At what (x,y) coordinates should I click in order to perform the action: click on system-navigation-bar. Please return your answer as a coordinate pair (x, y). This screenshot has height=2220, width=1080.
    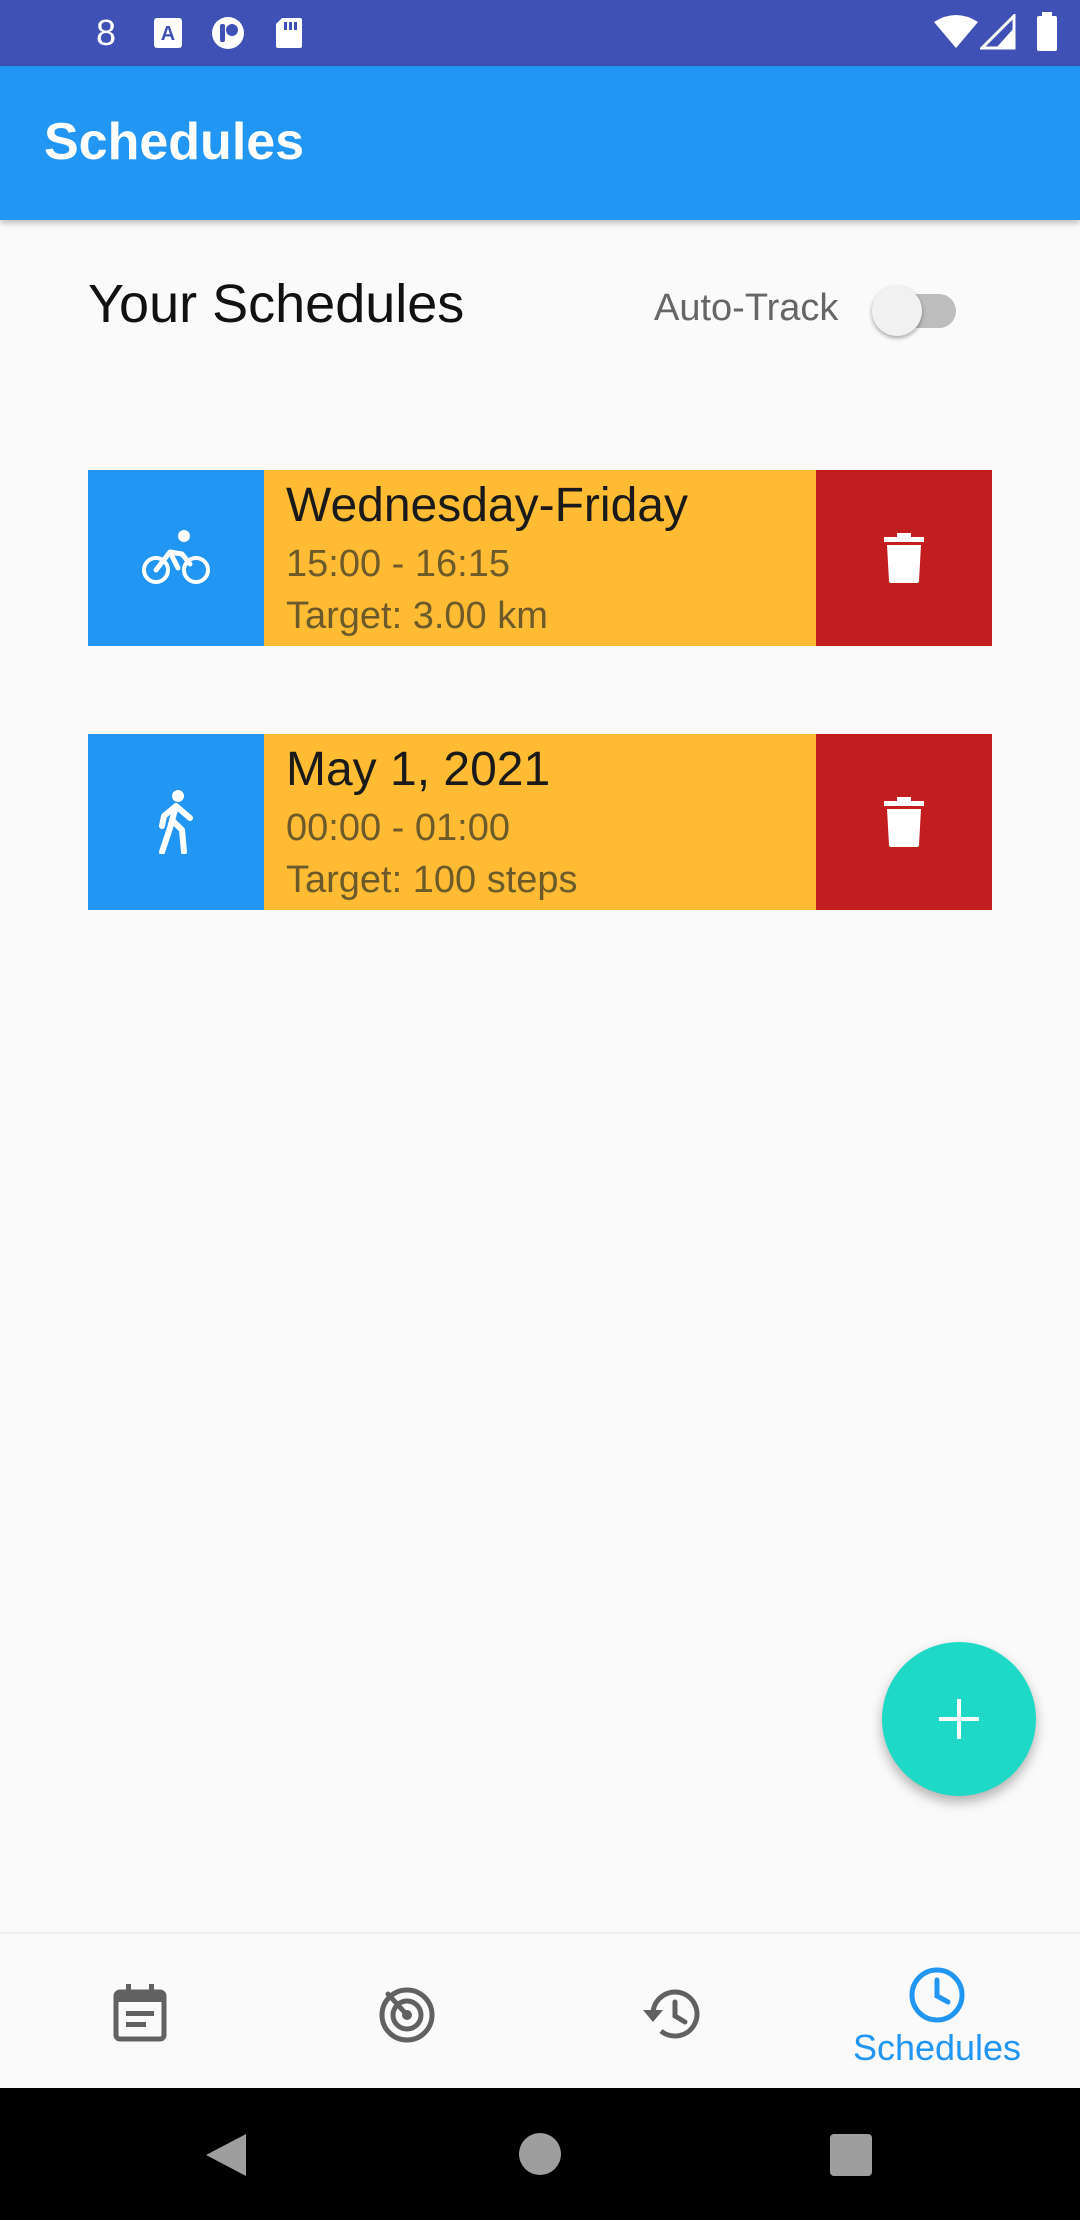
    Looking at the image, I should click on (540, 2154).